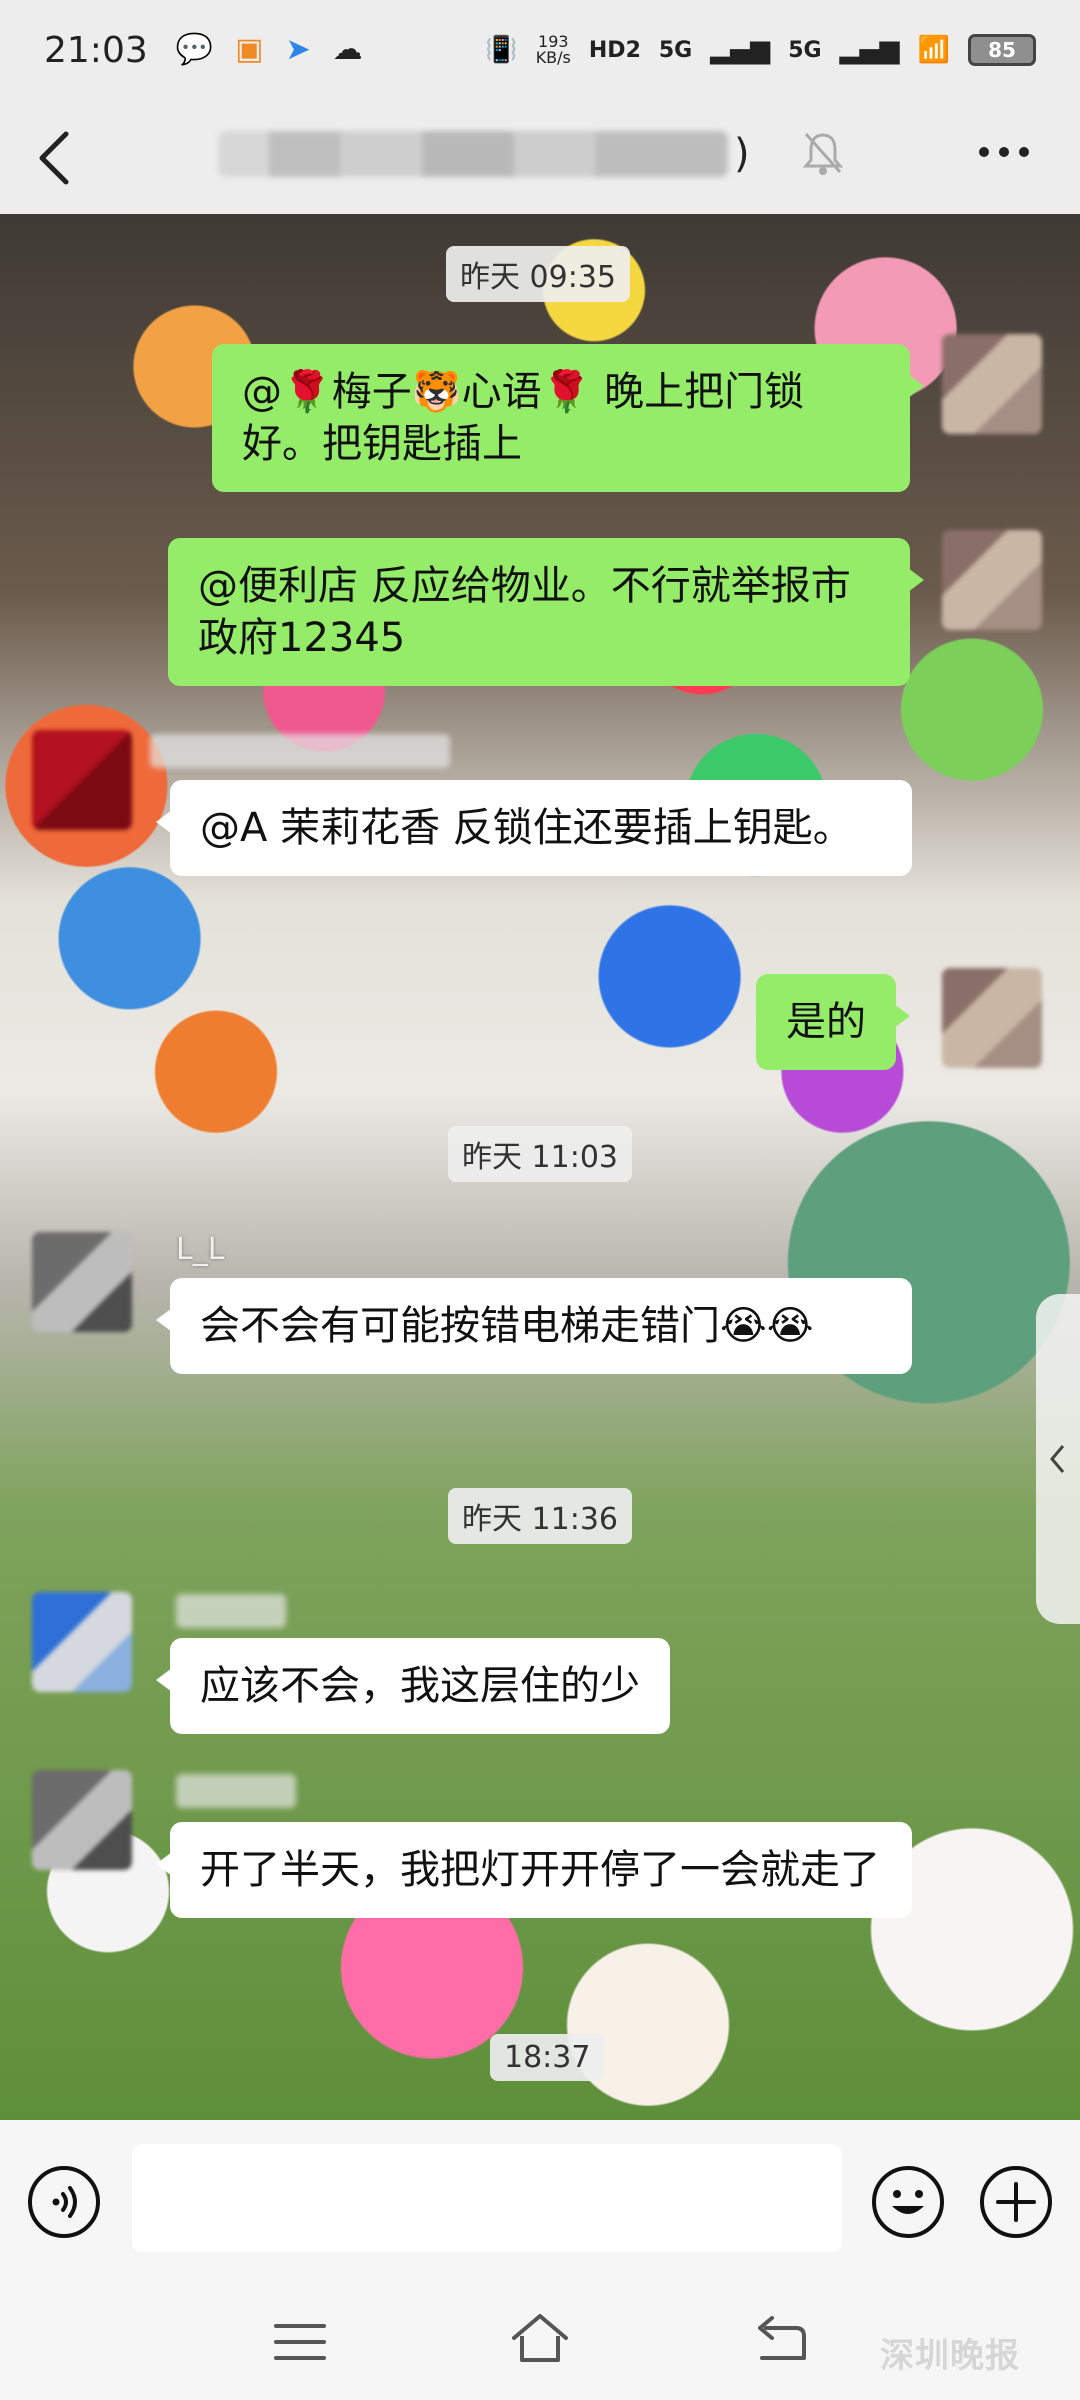  What do you see at coordinates (568, 418) in the screenshot?
I see `message-outgoing: @🌹梅子🐯心语🌹 晚上把门锁好。把钥匙插上` at bounding box center [568, 418].